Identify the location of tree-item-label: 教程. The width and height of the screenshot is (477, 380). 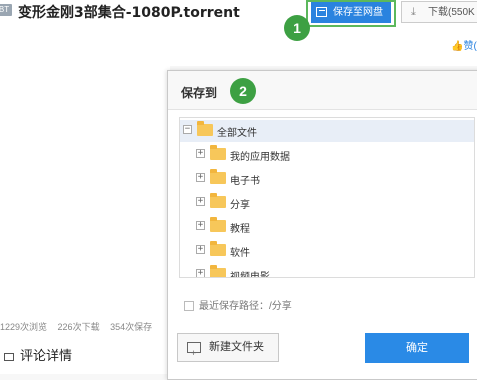
(240, 229).